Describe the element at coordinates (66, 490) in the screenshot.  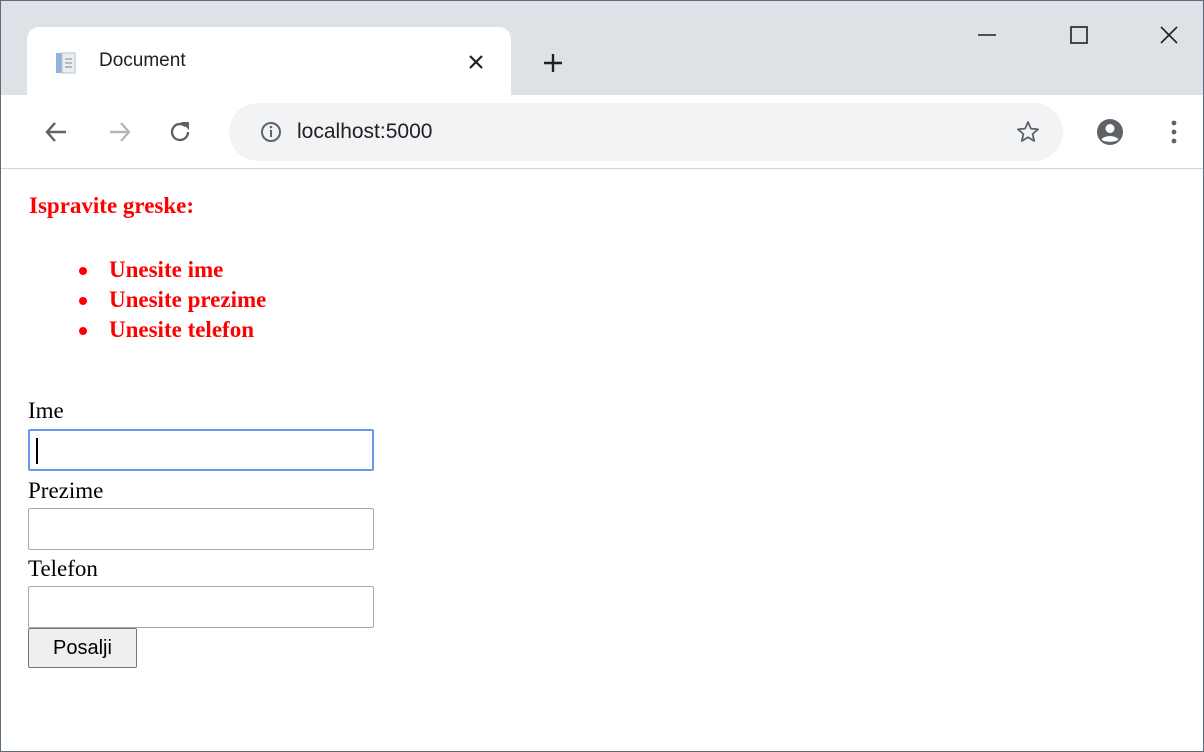
I see `prezime-label: Prezime` at that location.